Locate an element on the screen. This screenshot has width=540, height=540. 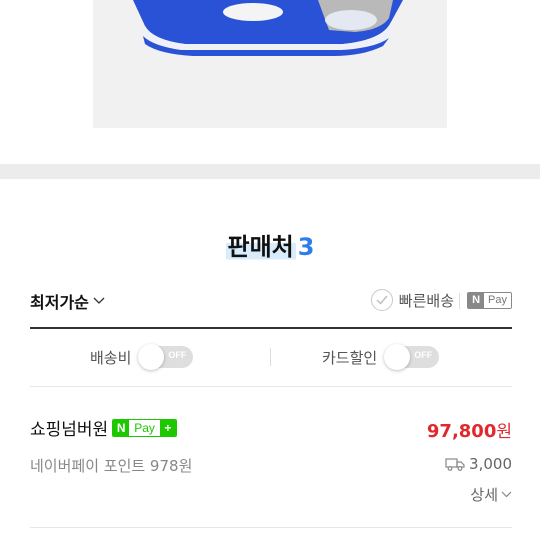
fast-shipping-label: 빠른배송 is located at coordinates (426, 300).